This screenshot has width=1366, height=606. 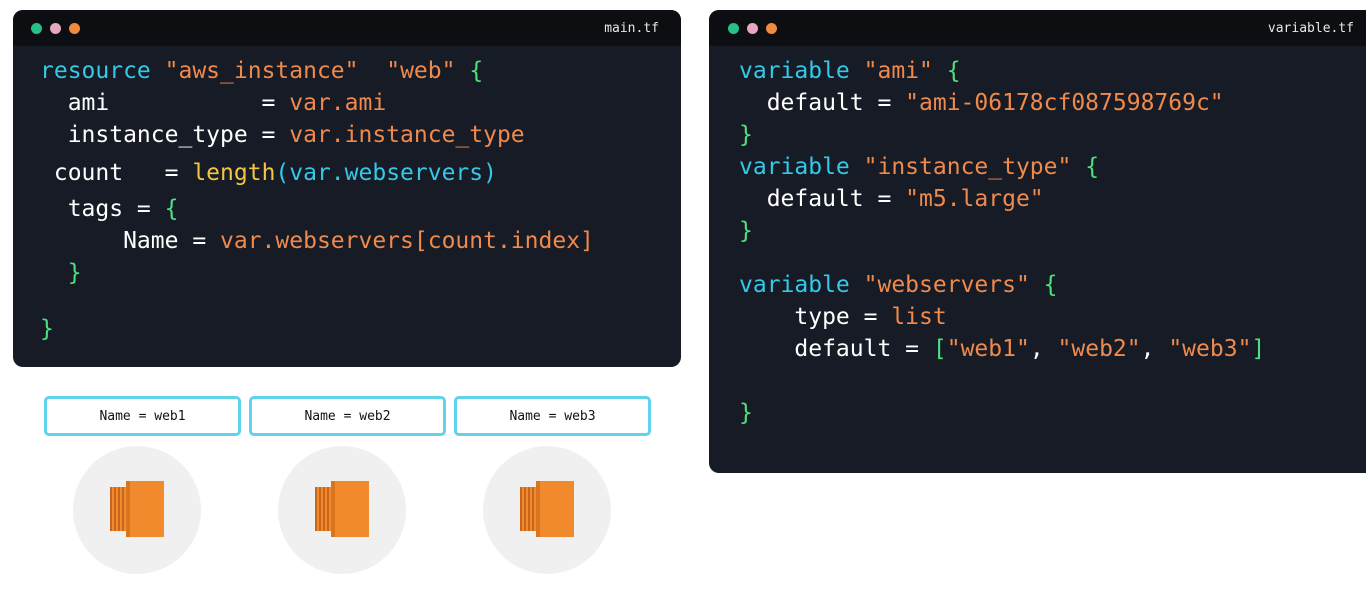 I want to click on code-line: type = list, so click(x=1002, y=317).